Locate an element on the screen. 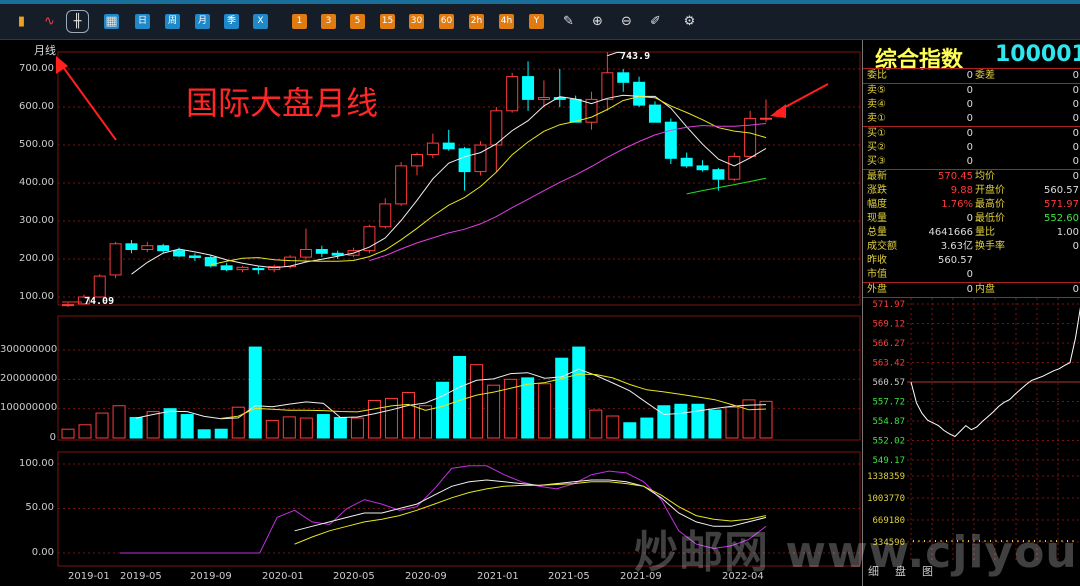 Image resolution: width=1080 pixels, height=586 pixels. edit-icon: ✐ is located at coordinates (655, 21).